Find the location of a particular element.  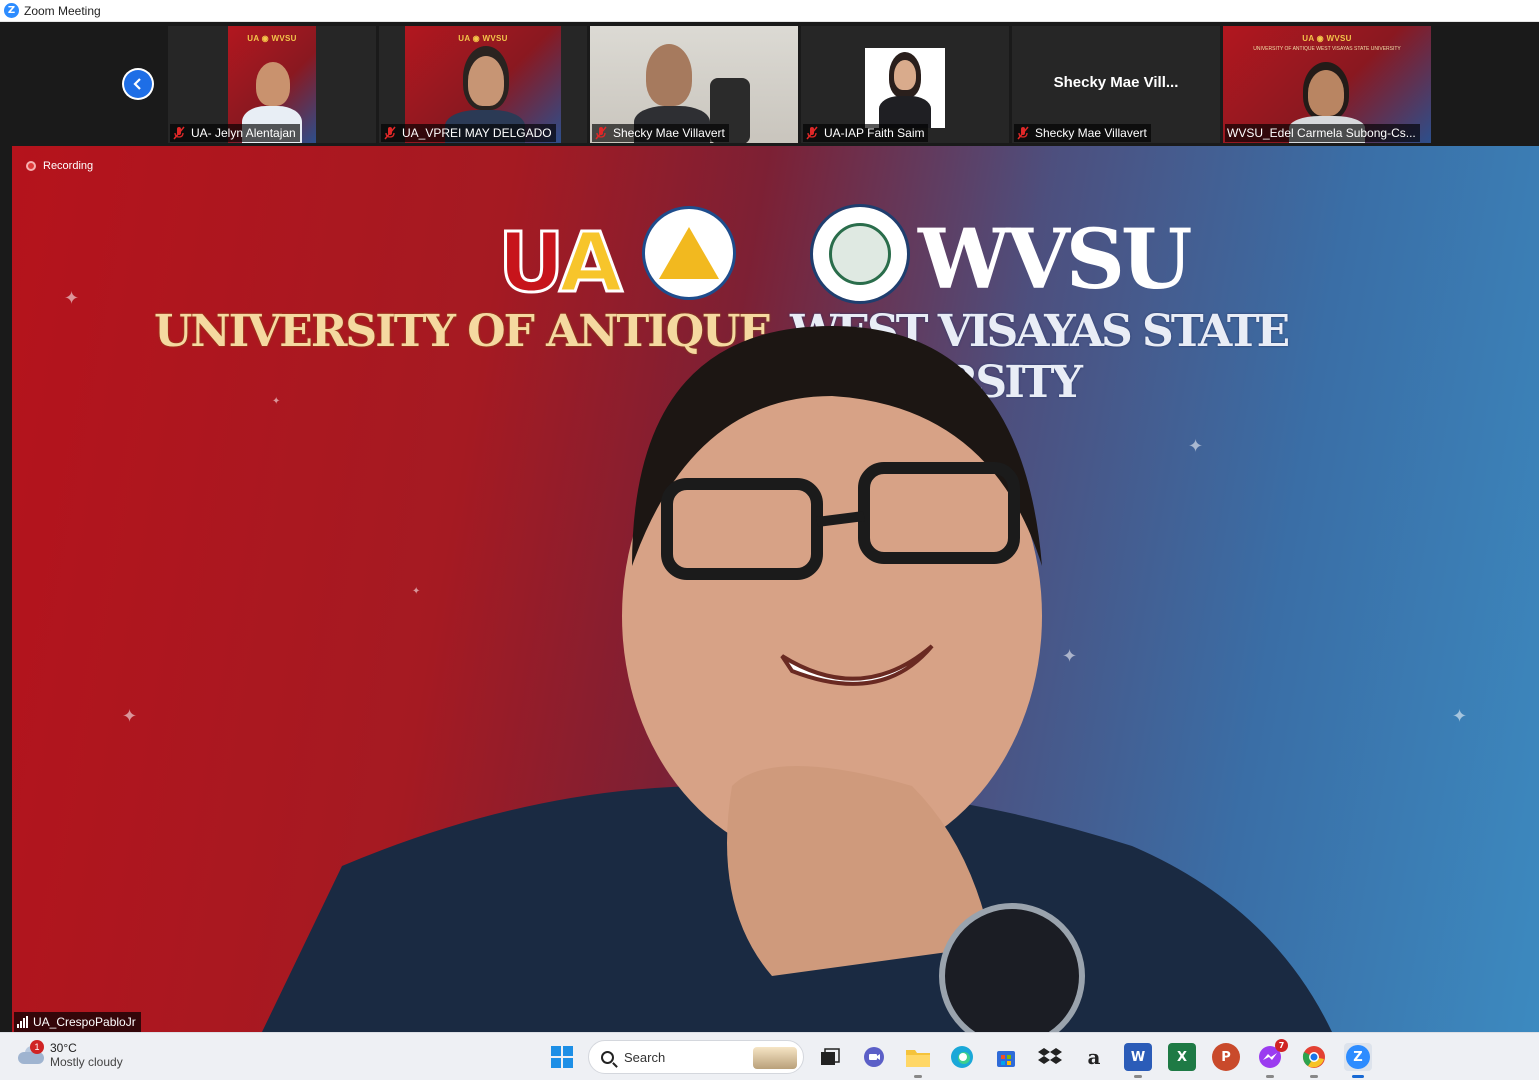

powerpoint-icon: P is located at coordinates (1226, 1057).